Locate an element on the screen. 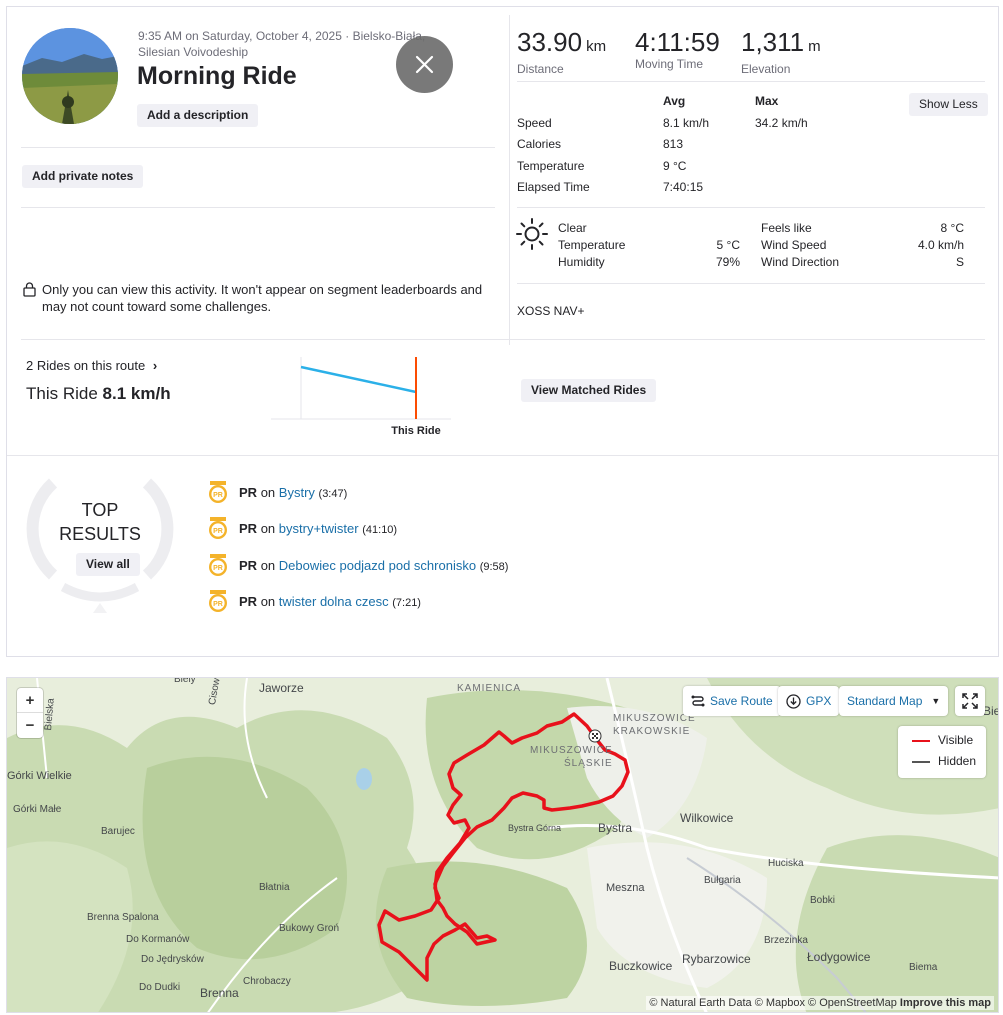 The width and height of the screenshot is (1003, 1015). stat-distance: 33.90 km Distance is located at coordinates (561, 51).